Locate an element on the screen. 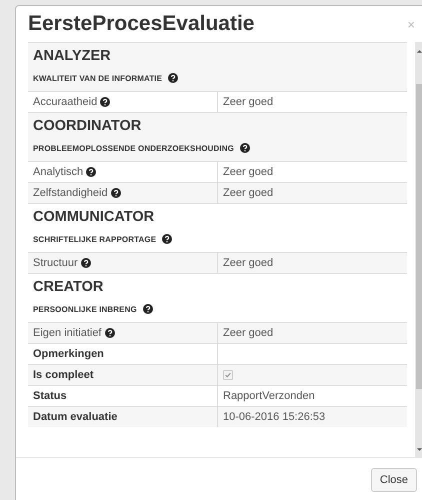 The image size is (422, 500). section-subheading: KWALITEIT VAN DE INFORMATIE is located at coordinates (97, 78).